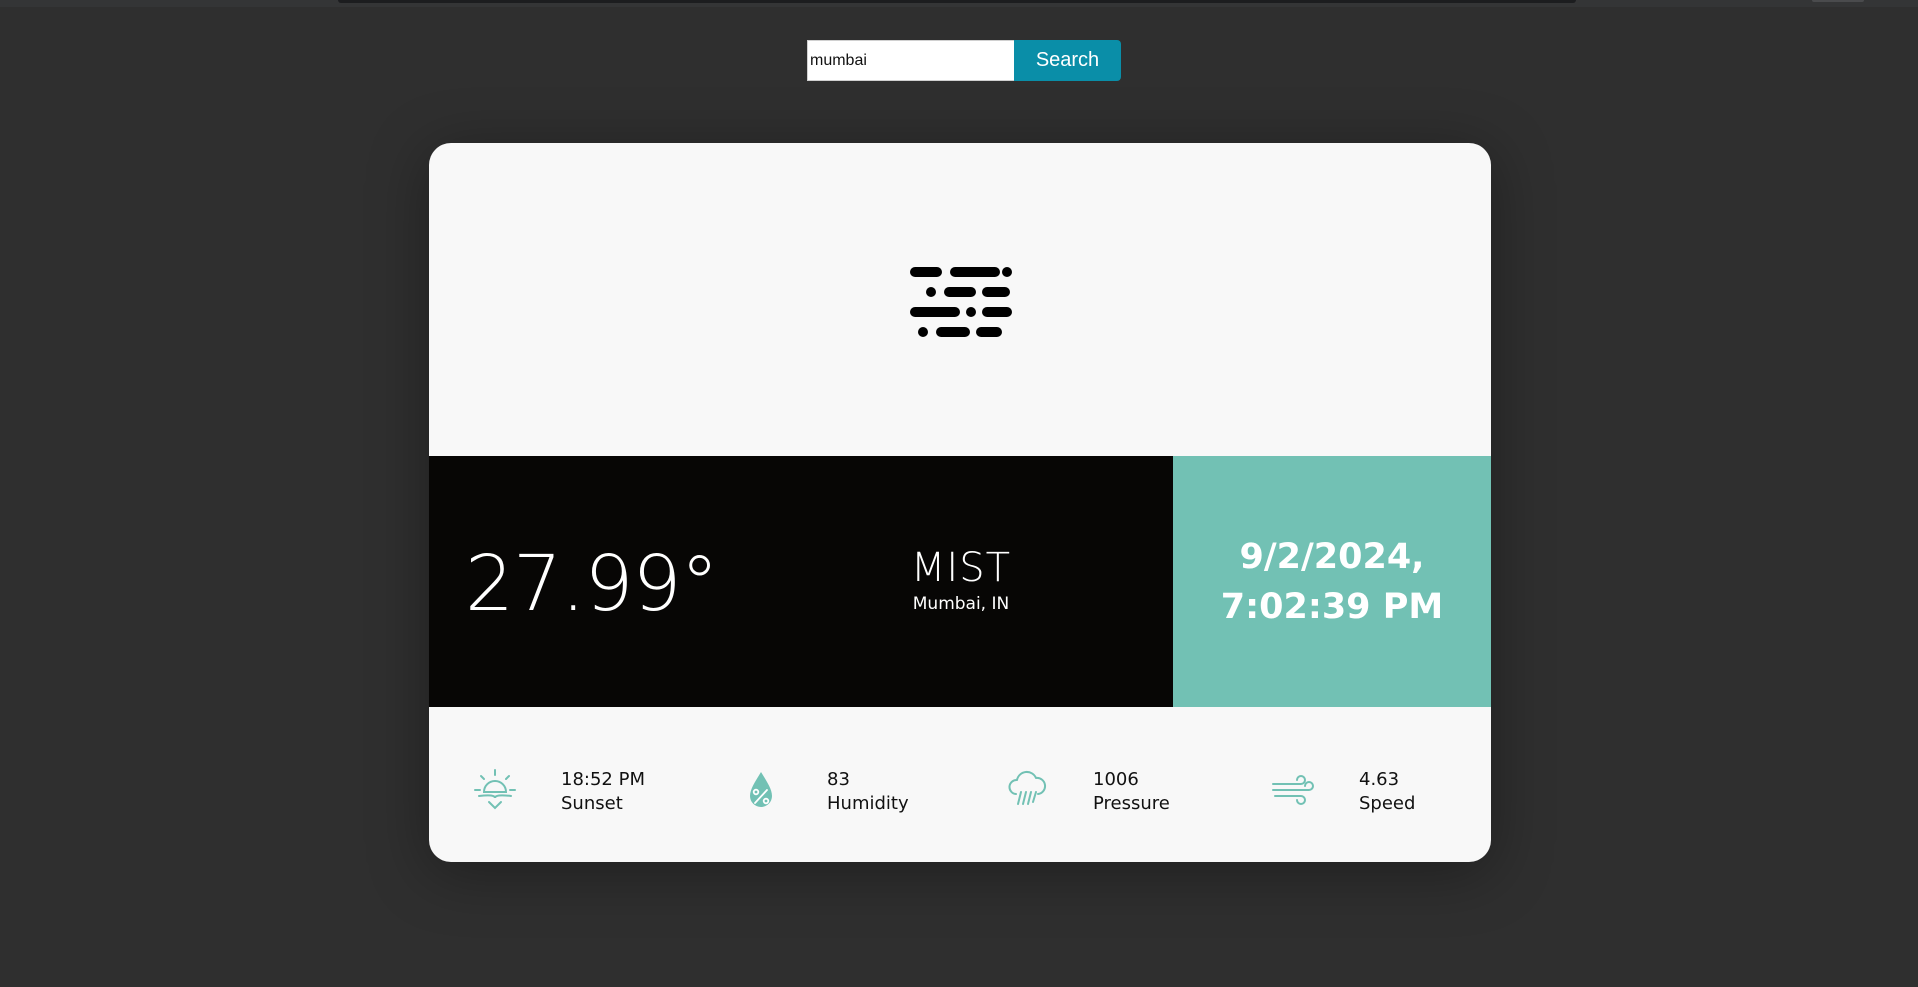  Describe the element at coordinates (495, 789) in the screenshot. I see `sunset-icon` at that location.